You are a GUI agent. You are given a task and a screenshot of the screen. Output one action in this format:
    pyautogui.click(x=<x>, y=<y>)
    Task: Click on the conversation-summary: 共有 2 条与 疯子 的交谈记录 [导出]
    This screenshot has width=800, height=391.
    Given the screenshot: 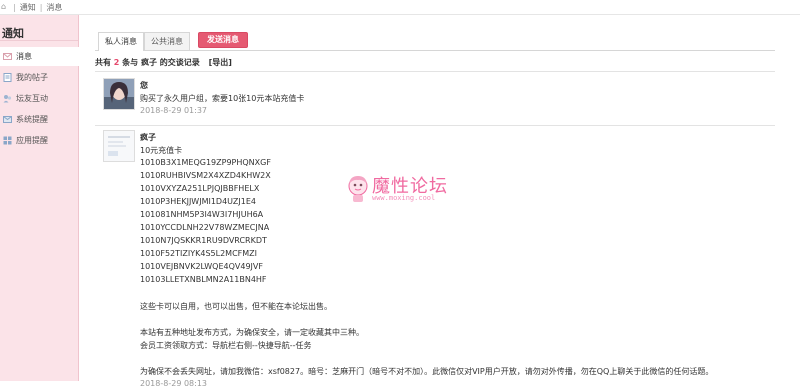 What is the action you would take?
    pyautogui.click(x=163, y=62)
    